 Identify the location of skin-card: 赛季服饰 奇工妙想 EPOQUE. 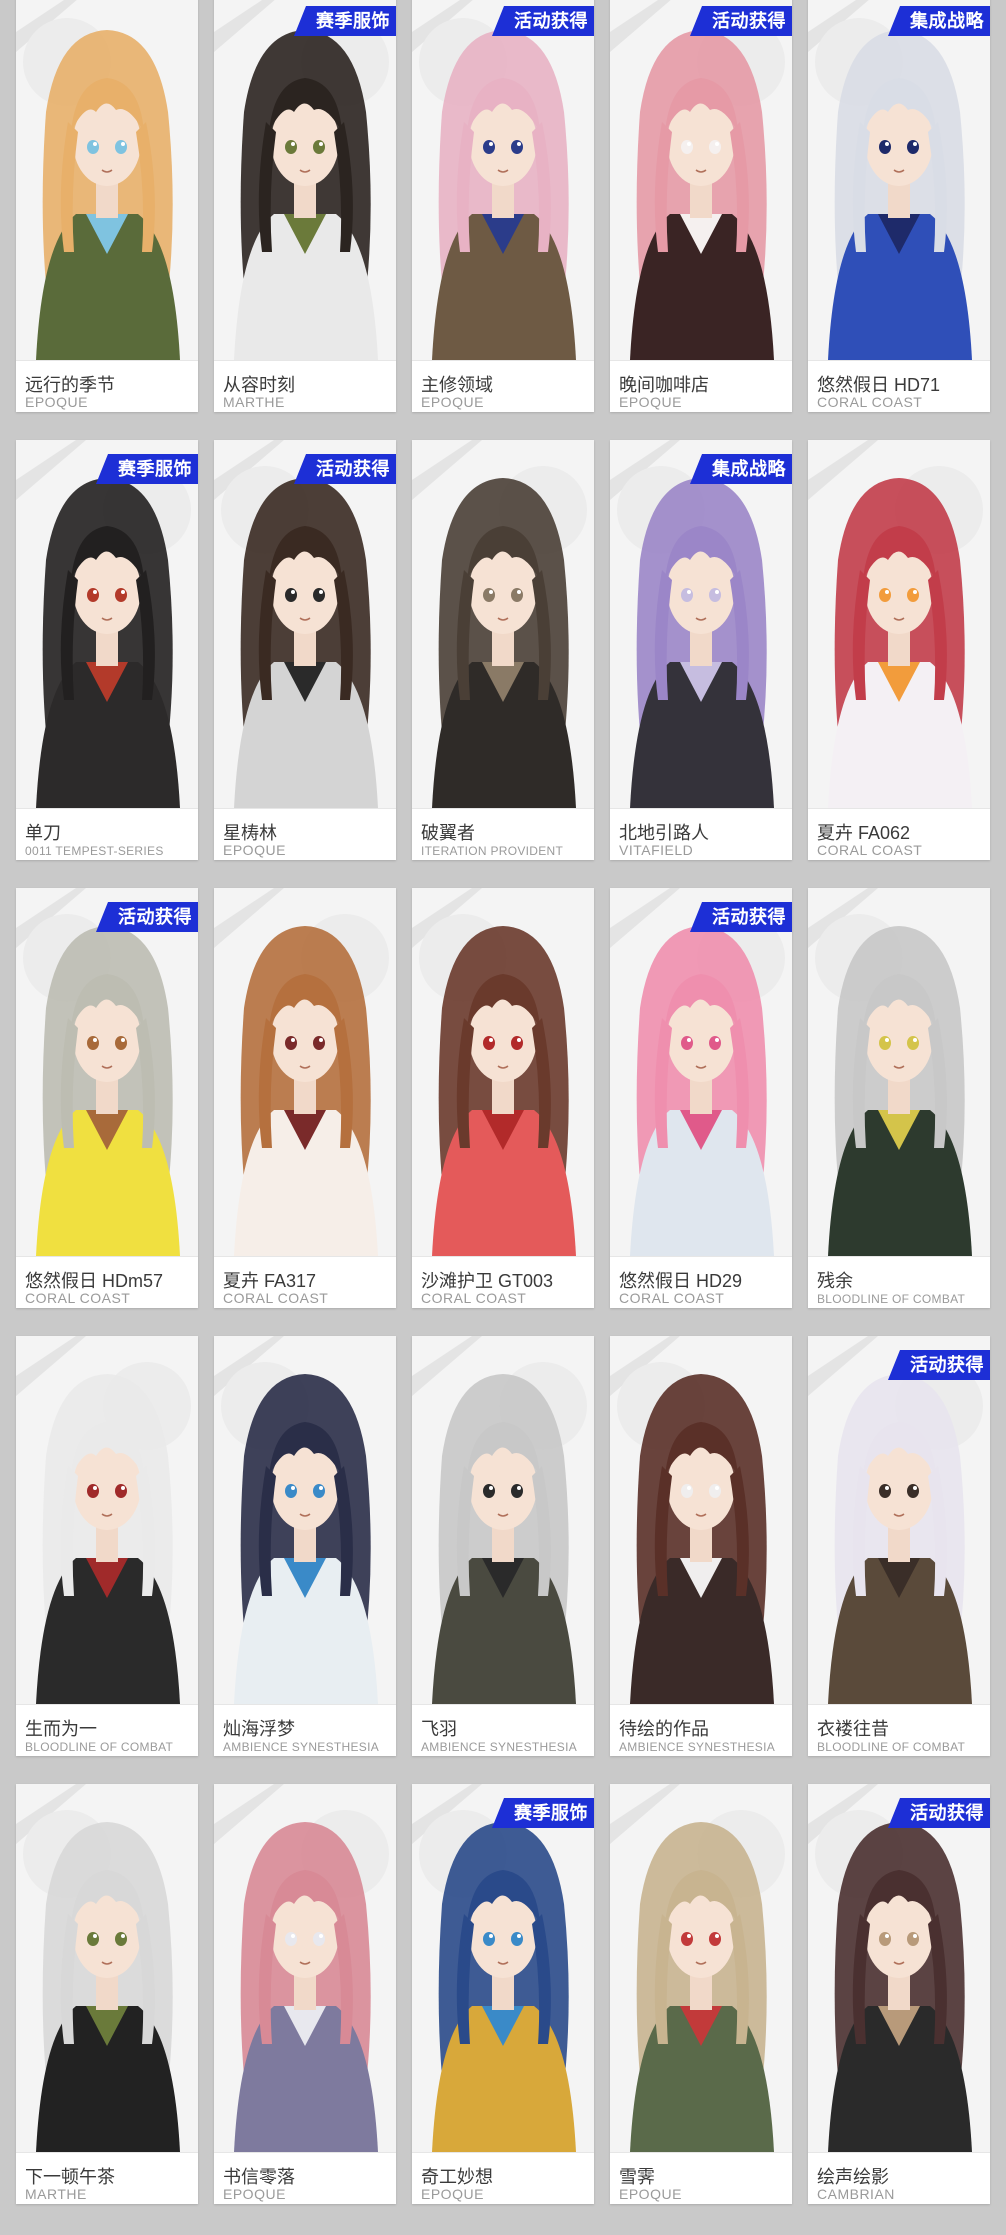
(503, 1994).